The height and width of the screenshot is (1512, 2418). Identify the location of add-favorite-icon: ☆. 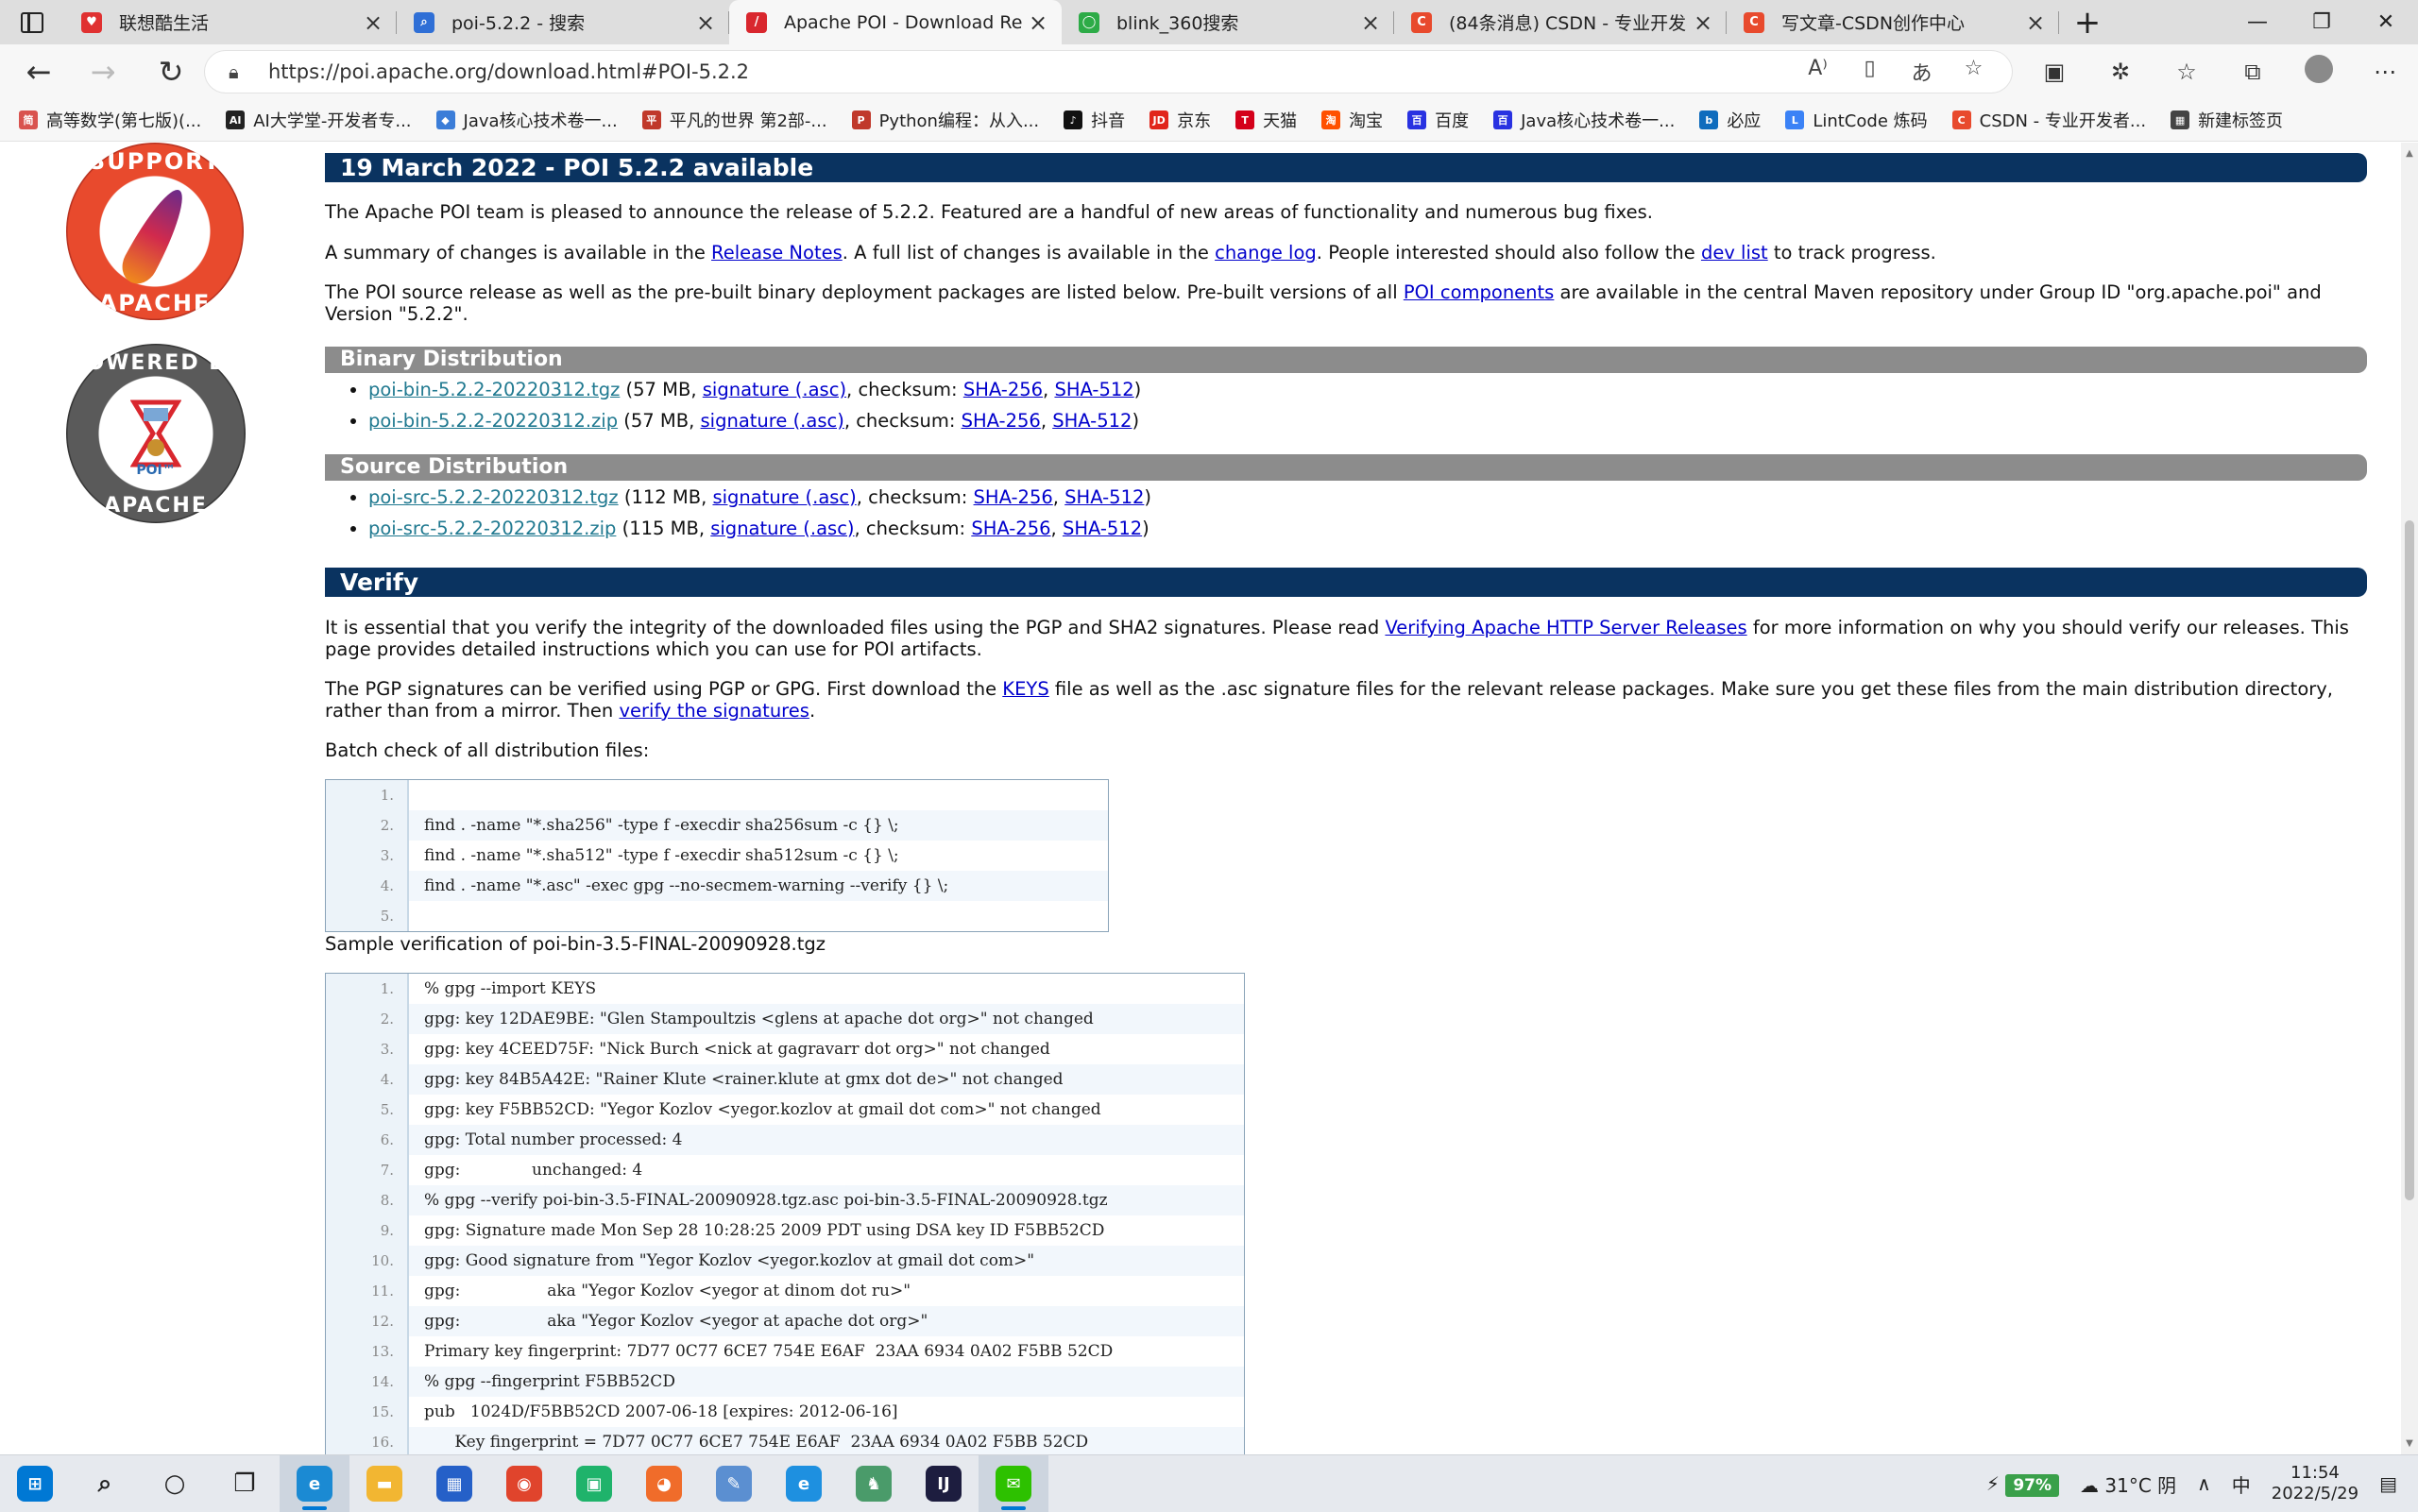
(1974, 72).